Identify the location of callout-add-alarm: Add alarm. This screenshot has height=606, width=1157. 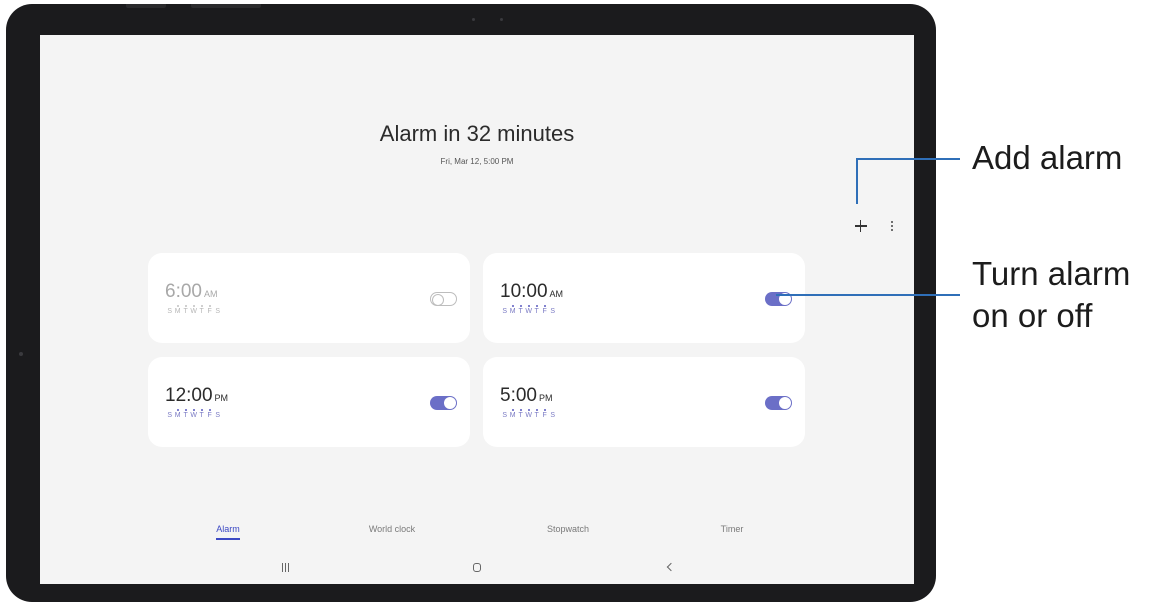
(1047, 157).